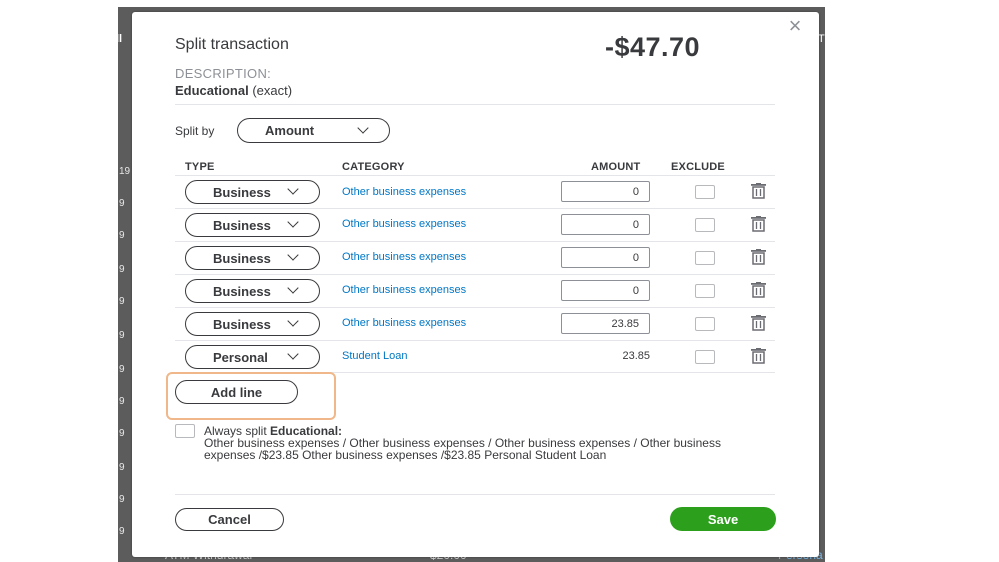 Image resolution: width=999 pixels, height=562 pixels. I want to click on row-category-link: Student Loan, so click(374, 356).